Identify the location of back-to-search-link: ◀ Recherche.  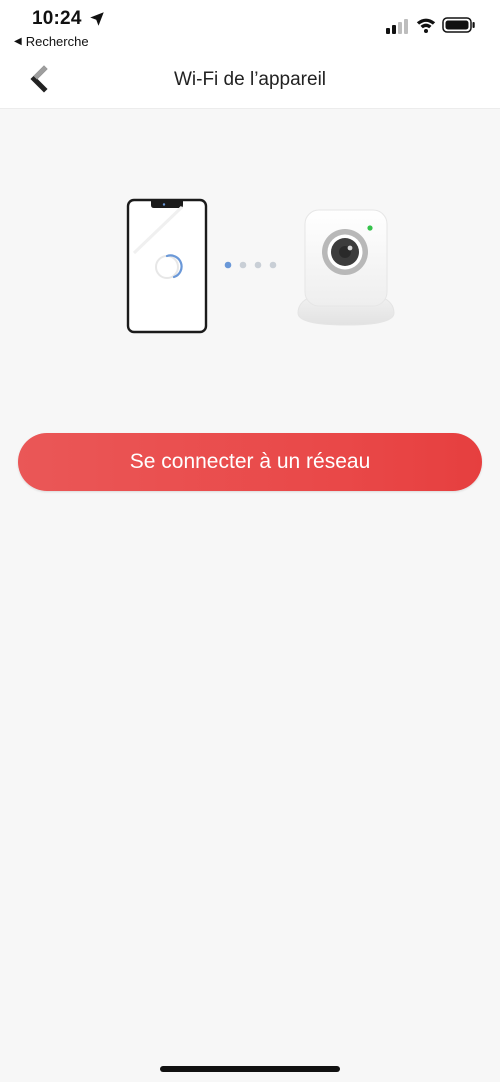
(51, 41).